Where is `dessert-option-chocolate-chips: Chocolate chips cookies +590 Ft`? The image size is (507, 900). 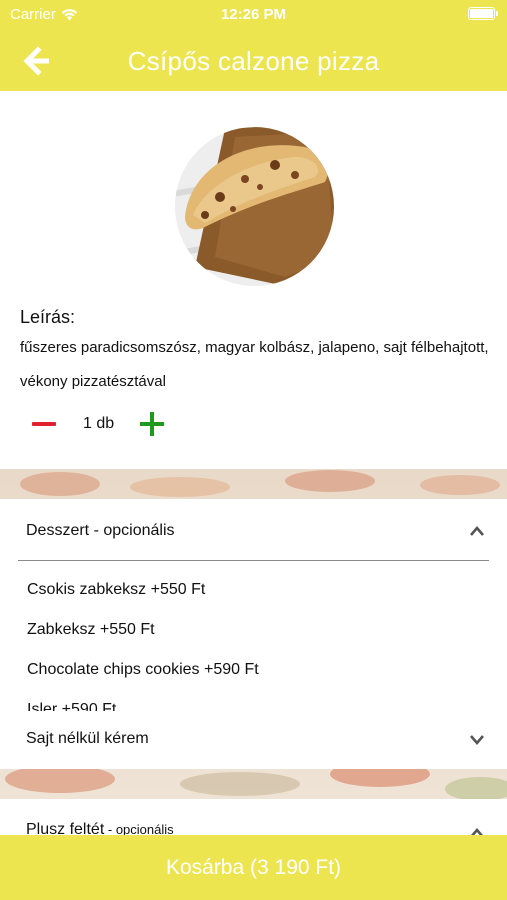
dessert-option-chocolate-chips: Chocolate chips cookies +590 Ft is located at coordinates (143, 670).